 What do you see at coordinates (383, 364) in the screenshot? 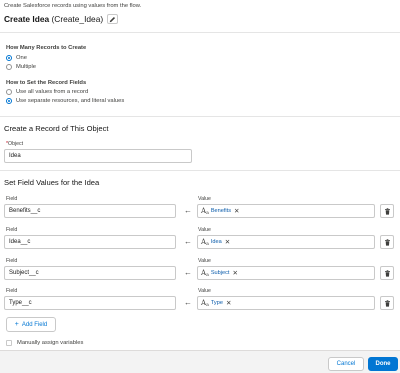
I see `done-button: Done` at bounding box center [383, 364].